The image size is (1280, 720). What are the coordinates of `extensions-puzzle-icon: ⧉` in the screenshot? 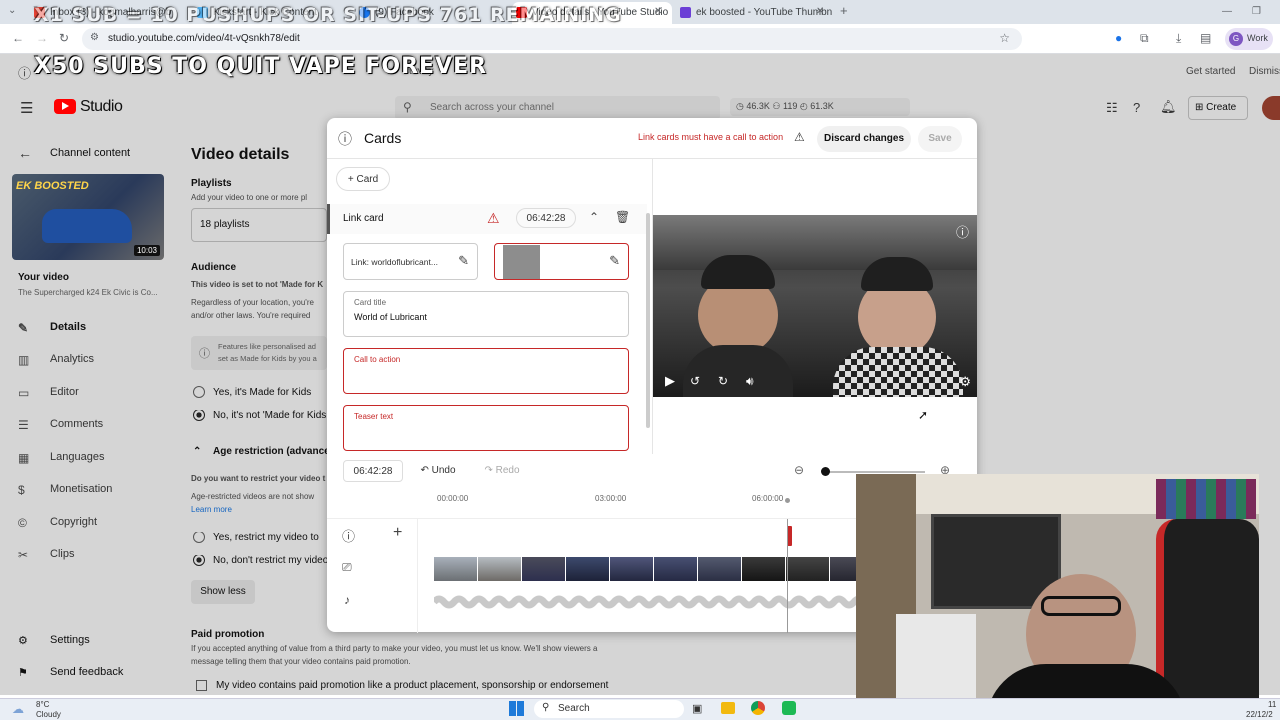 It's located at (1144, 38).